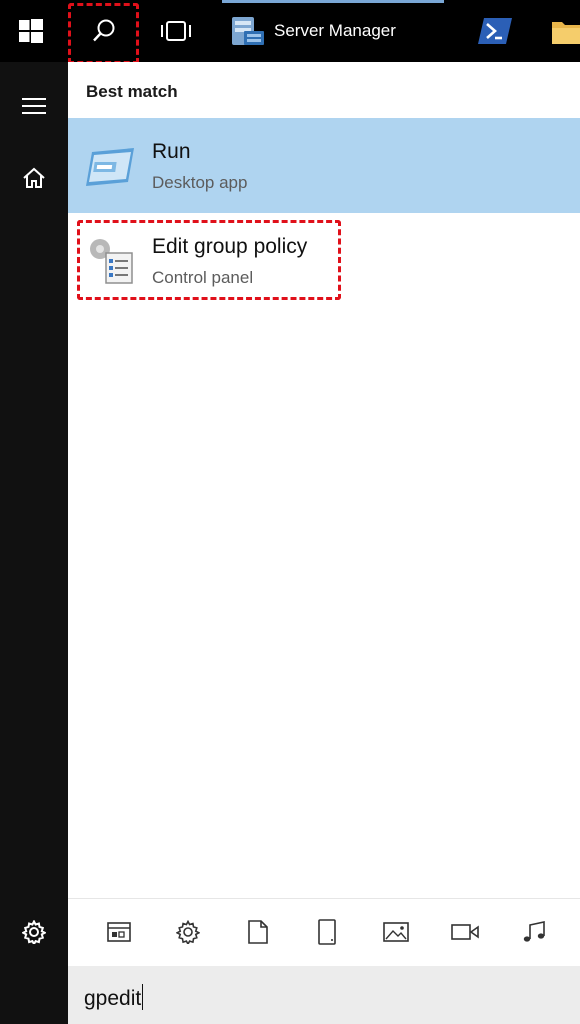 This screenshot has height=1024, width=580. I want to click on result-run: Run Desktop app, so click(324, 165).